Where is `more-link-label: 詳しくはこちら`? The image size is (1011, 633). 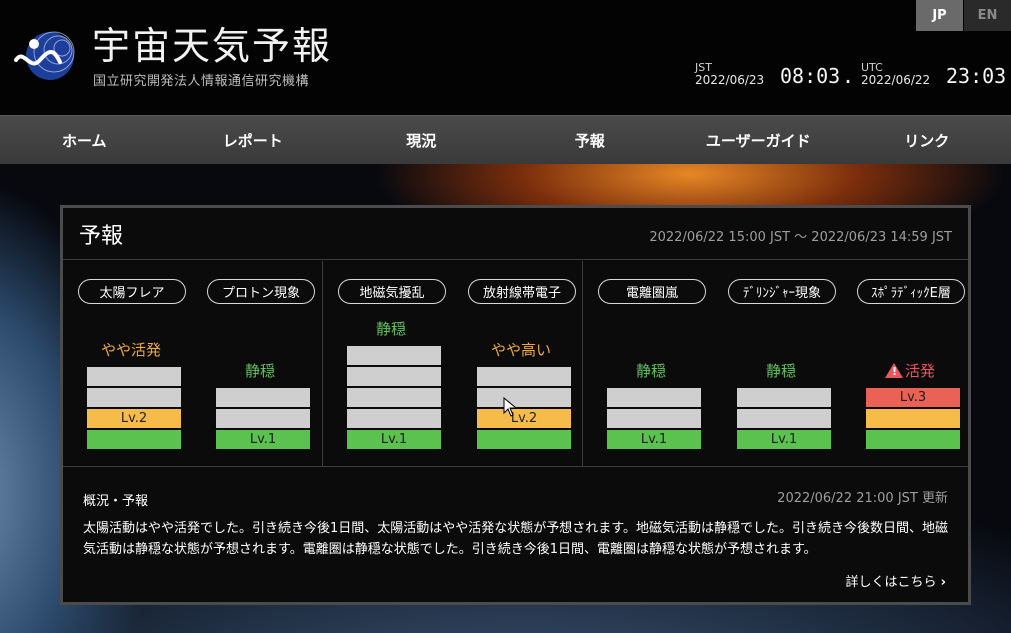
more-link-label: 詳しくはこちら is located at coordinates (891, 582).